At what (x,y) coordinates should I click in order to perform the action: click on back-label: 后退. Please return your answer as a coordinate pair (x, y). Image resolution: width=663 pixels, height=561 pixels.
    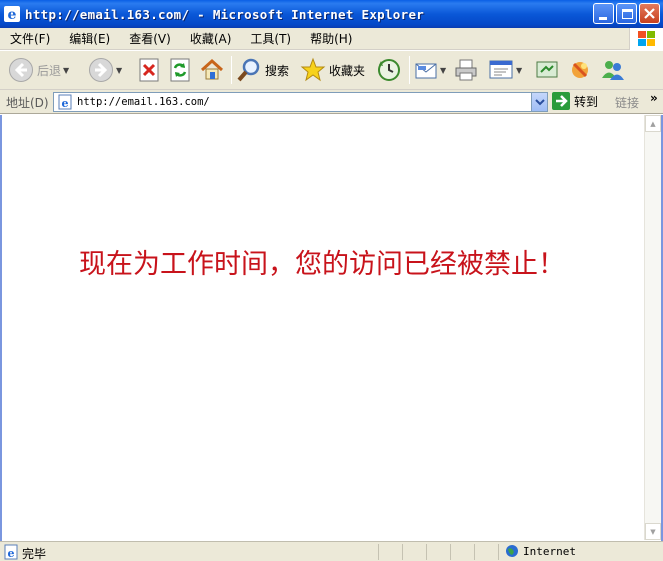
    Looking at the image, I should click on (49, 70).